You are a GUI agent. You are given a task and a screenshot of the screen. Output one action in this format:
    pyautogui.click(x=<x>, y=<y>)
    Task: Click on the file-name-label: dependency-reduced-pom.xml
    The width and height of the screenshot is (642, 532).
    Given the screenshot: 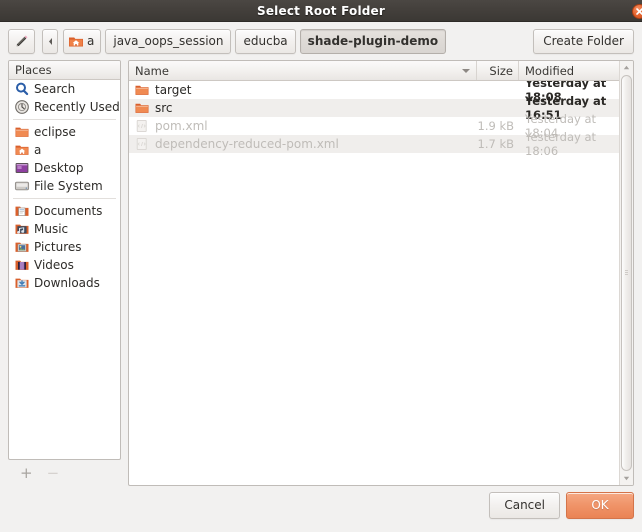 What is the action you would take?
    pyautogui.click(x=247, y=144)
    